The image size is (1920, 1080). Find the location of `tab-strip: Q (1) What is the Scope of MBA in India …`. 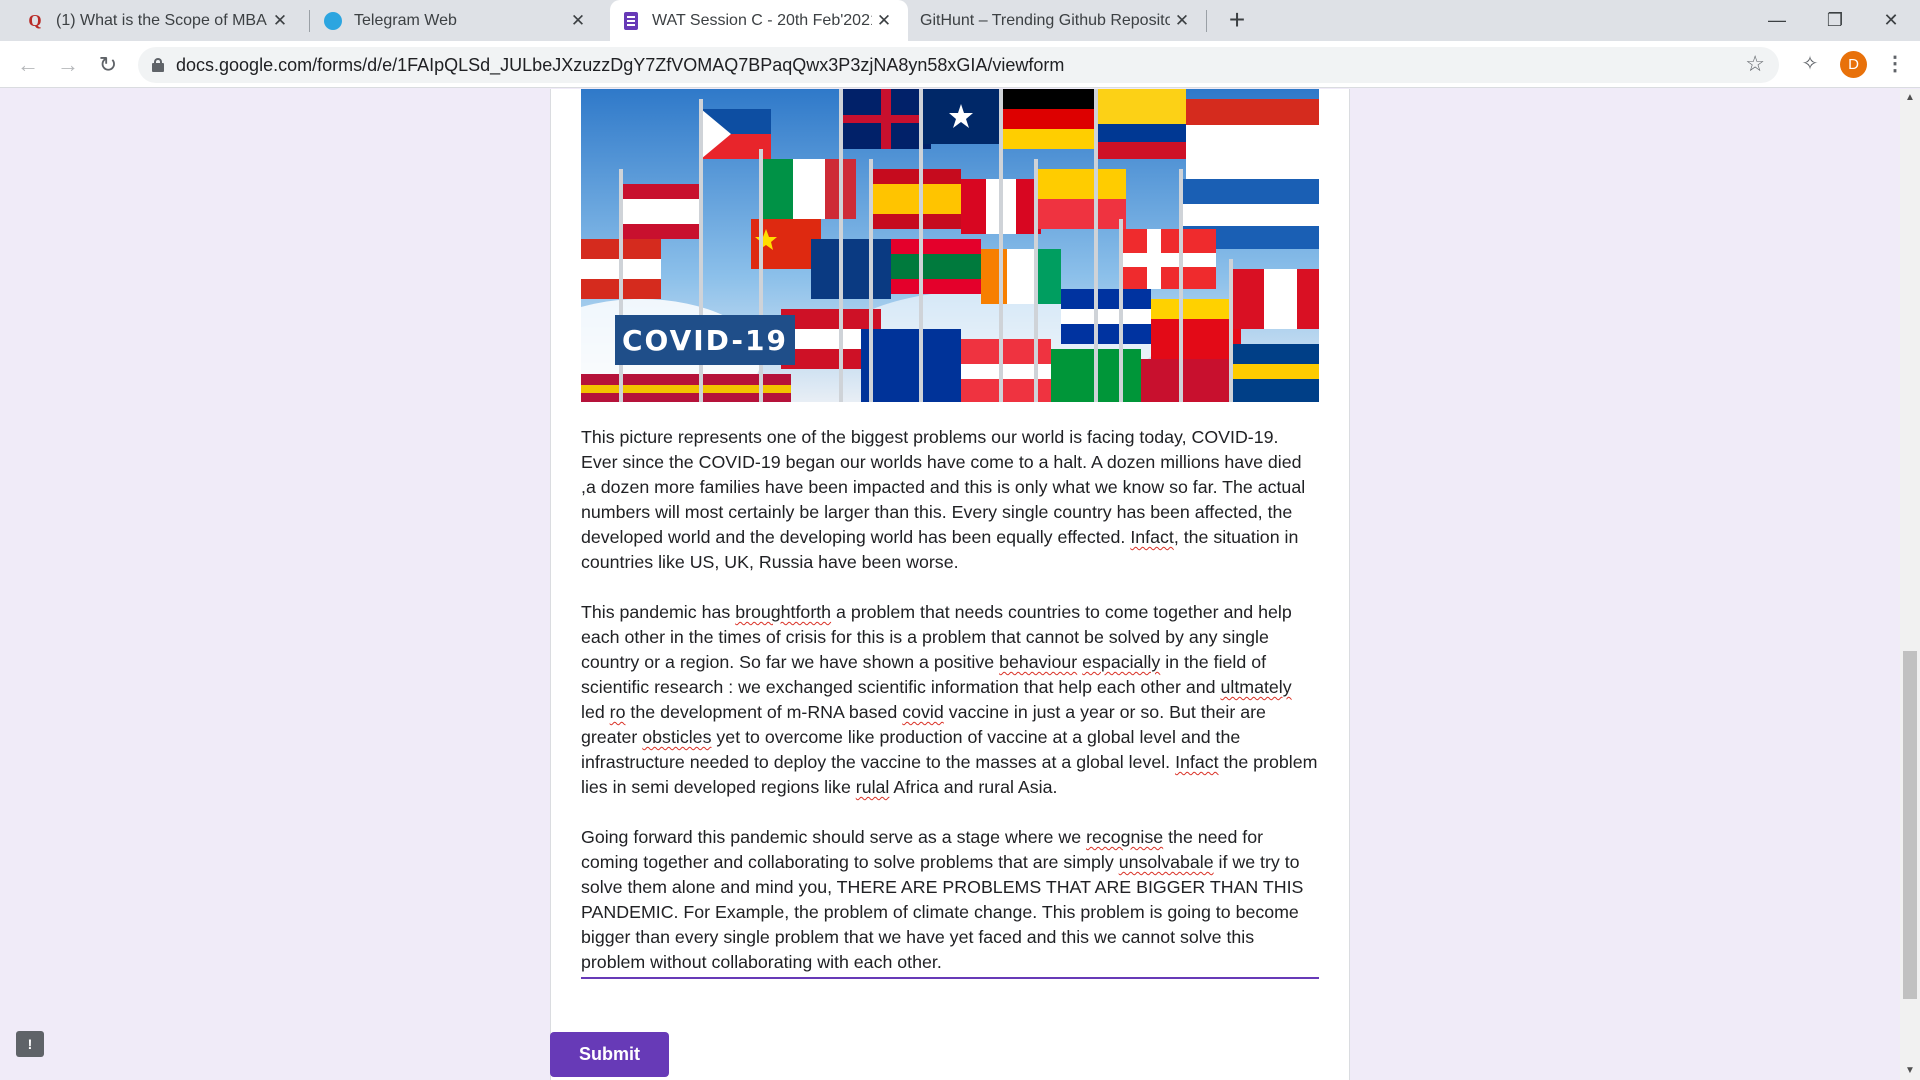

tab-strip: Q (1) What is the Scope of MBA in India … is located at coordinates (960, 20).